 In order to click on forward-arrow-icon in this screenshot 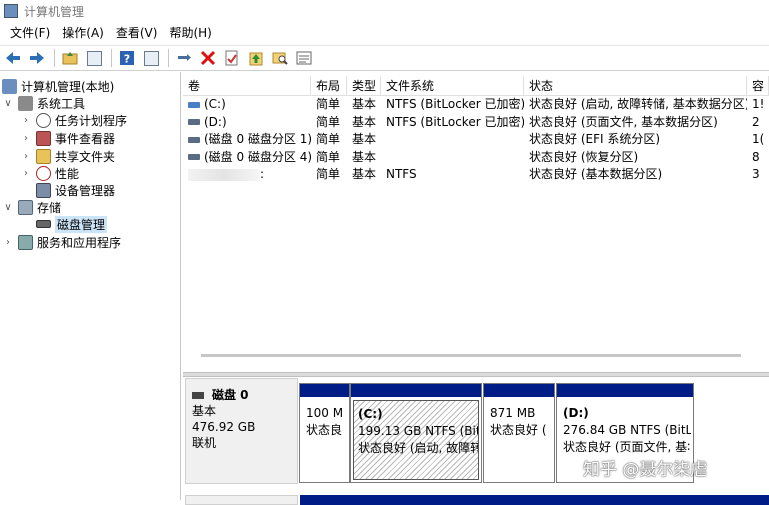, I will do `click(37, 58)`.